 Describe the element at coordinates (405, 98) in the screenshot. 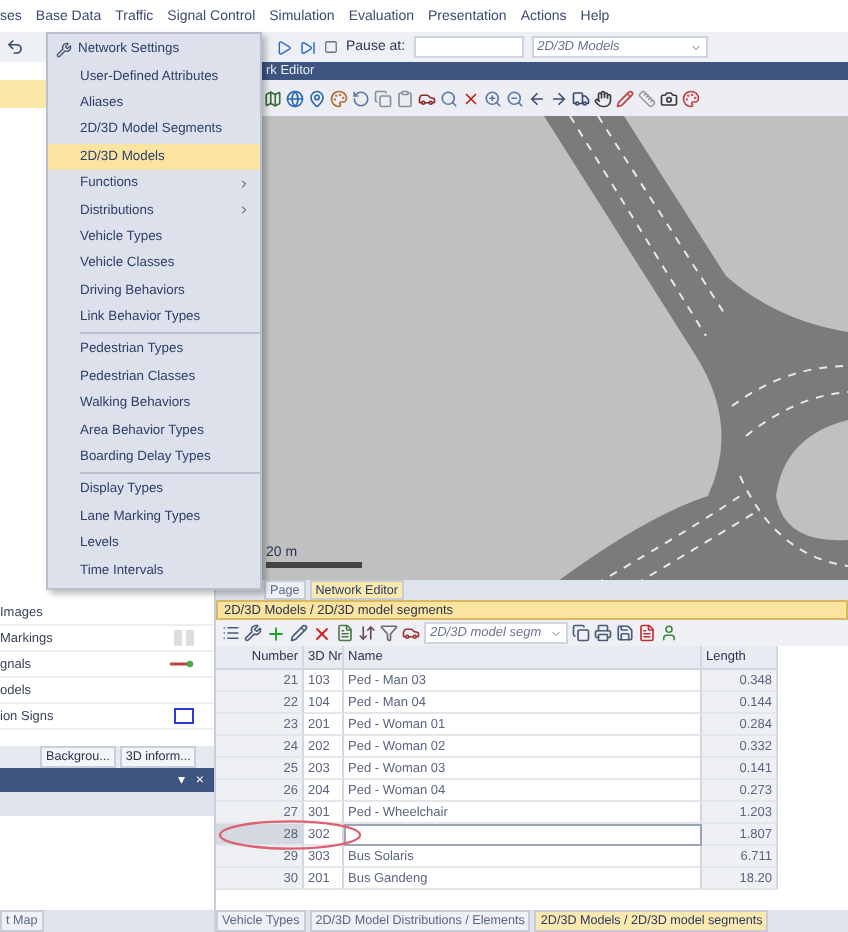

I see `clipboard-icon` at that location.